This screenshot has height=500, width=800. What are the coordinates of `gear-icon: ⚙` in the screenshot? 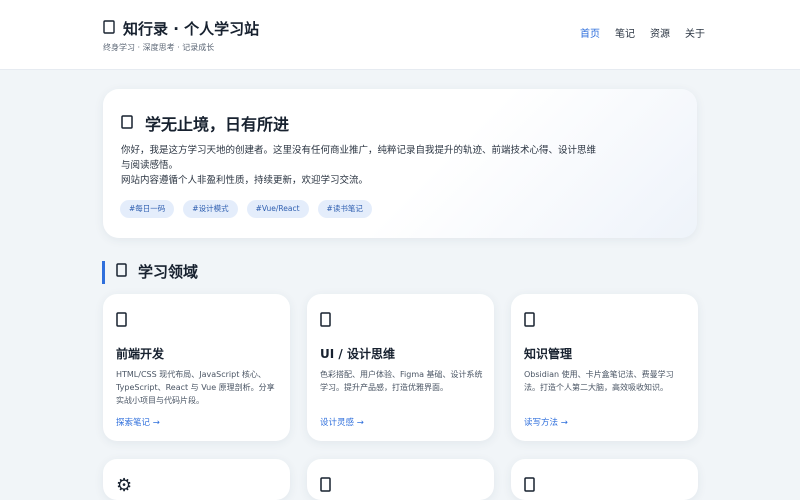 It's located at (124, 485).